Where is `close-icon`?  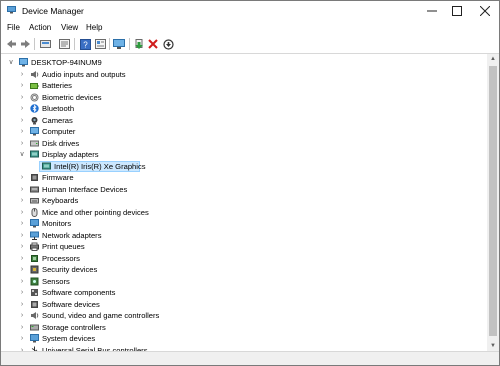 close-icon is located at coordinates (485, 11).